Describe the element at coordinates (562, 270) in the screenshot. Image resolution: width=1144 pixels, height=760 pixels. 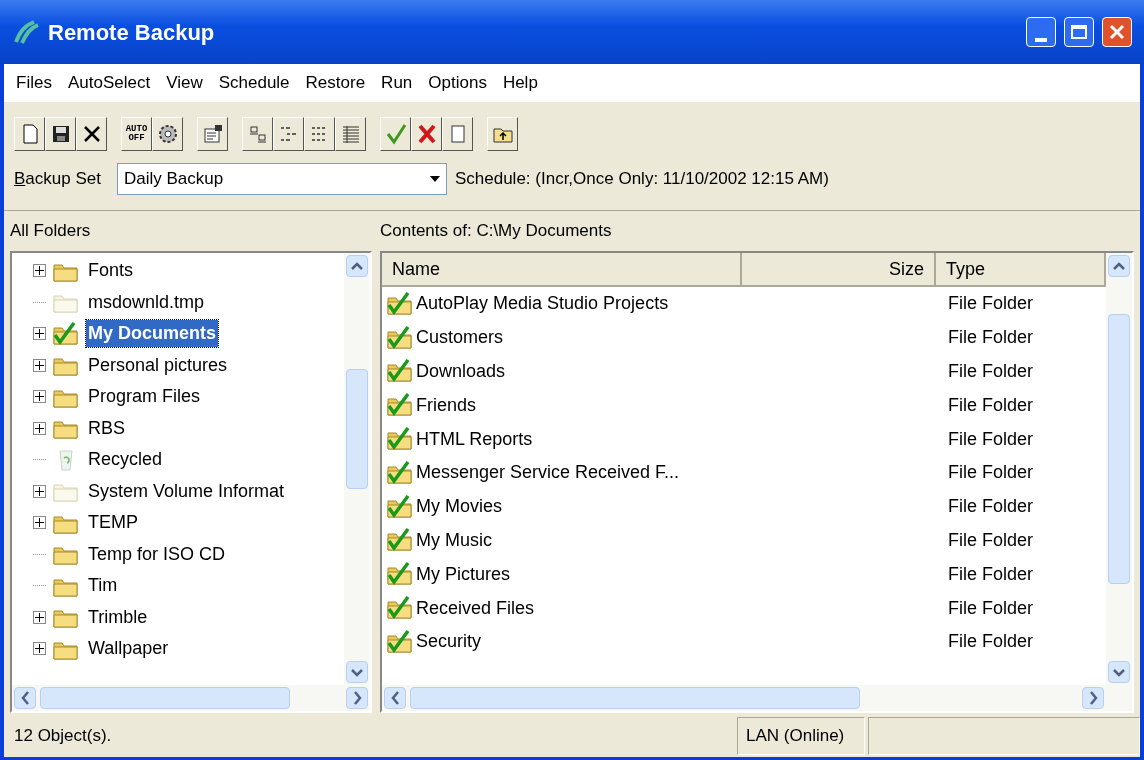
I see `column-header: Name` at that location.